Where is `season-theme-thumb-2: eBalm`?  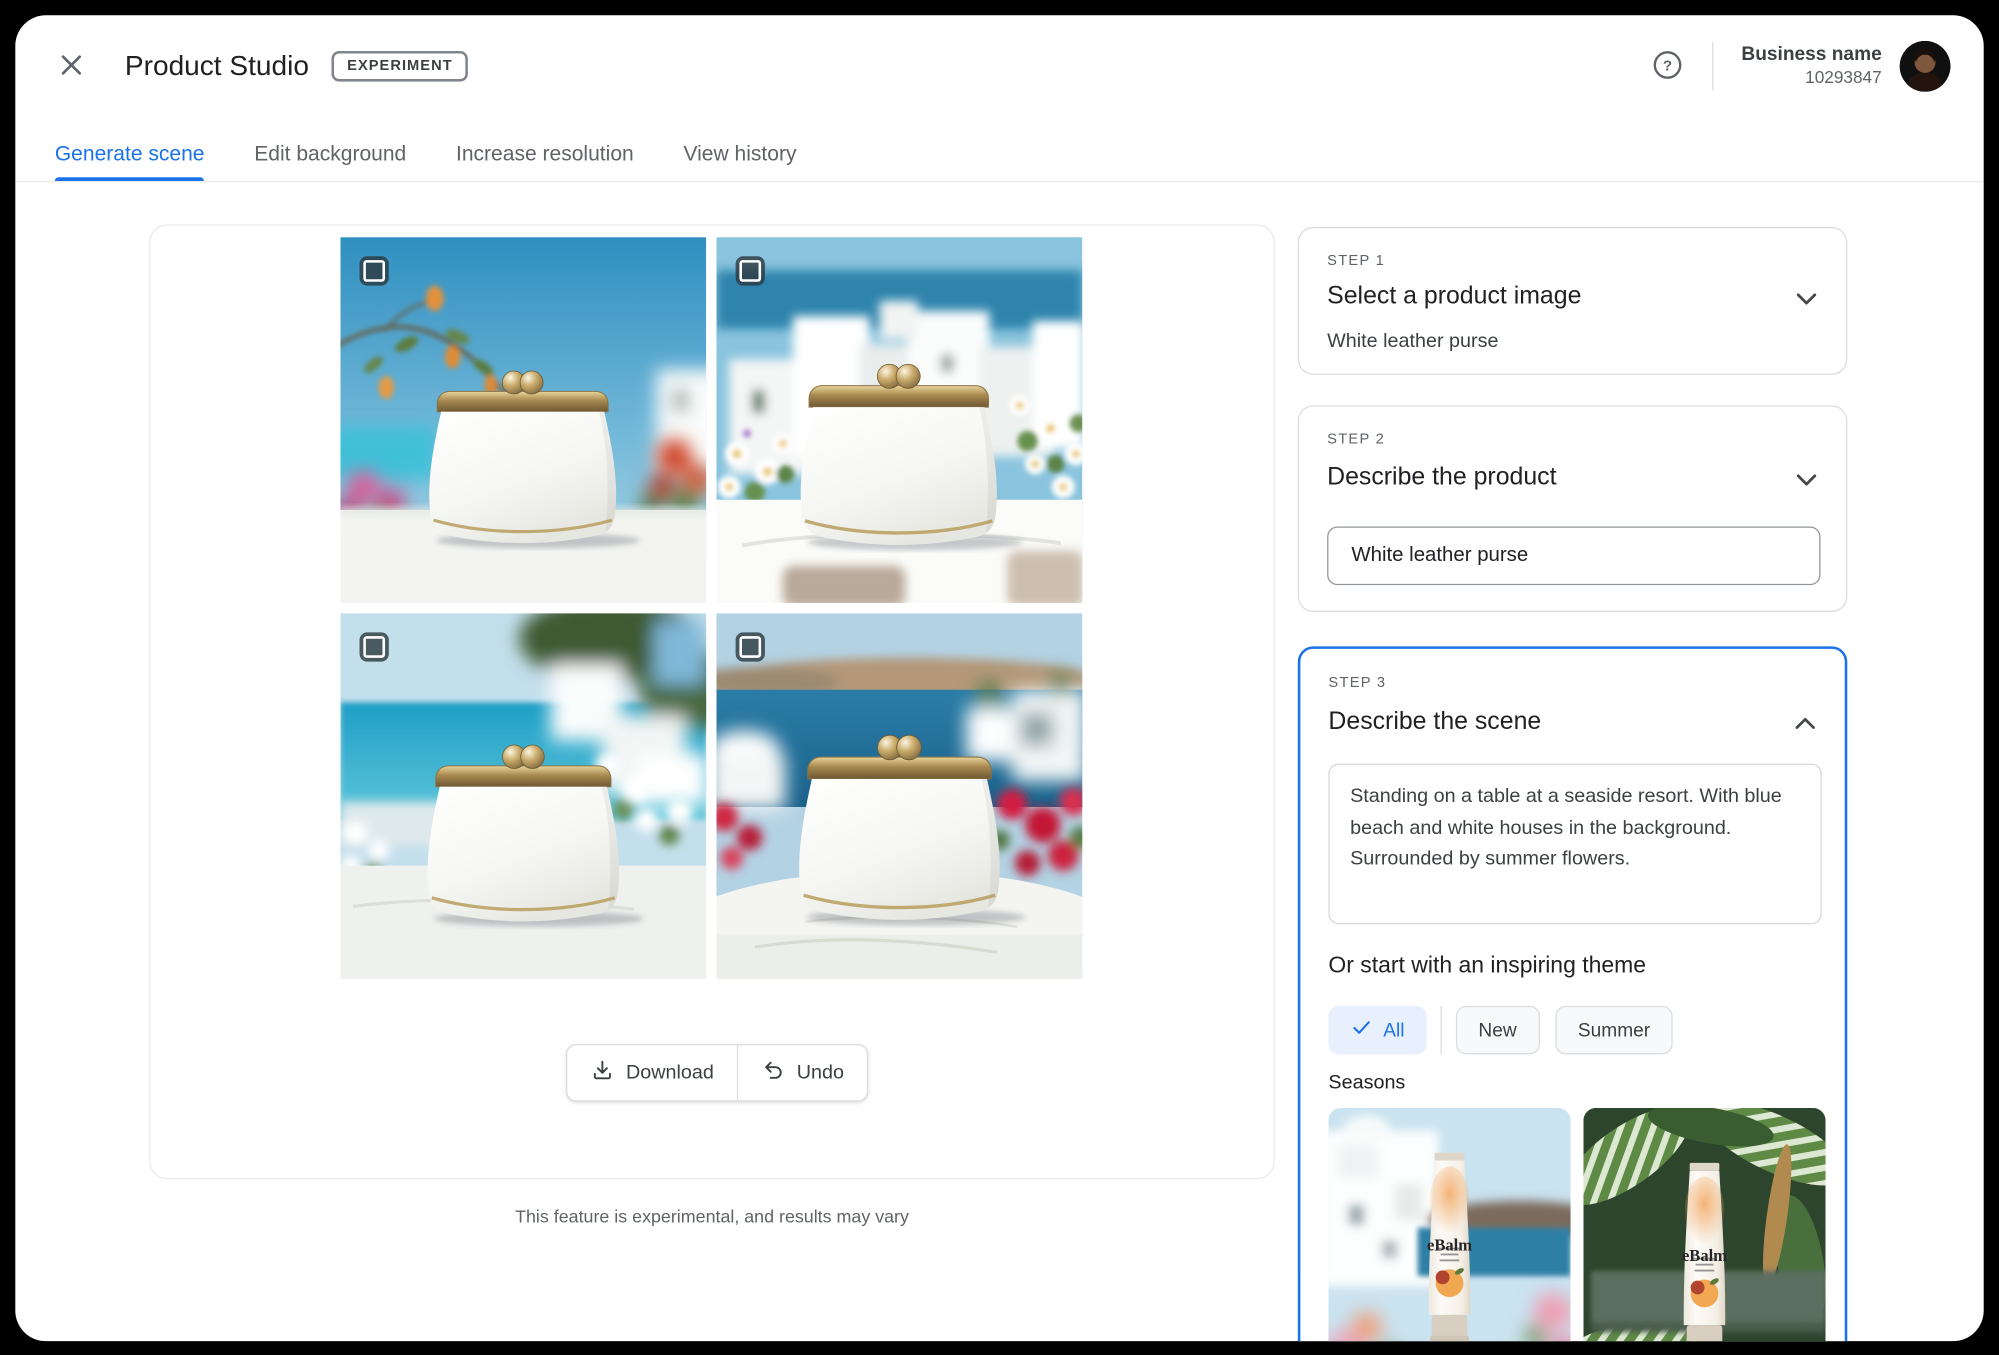 season-theme-thumb-2: eBalm is located at coordinates (1704, 1224).